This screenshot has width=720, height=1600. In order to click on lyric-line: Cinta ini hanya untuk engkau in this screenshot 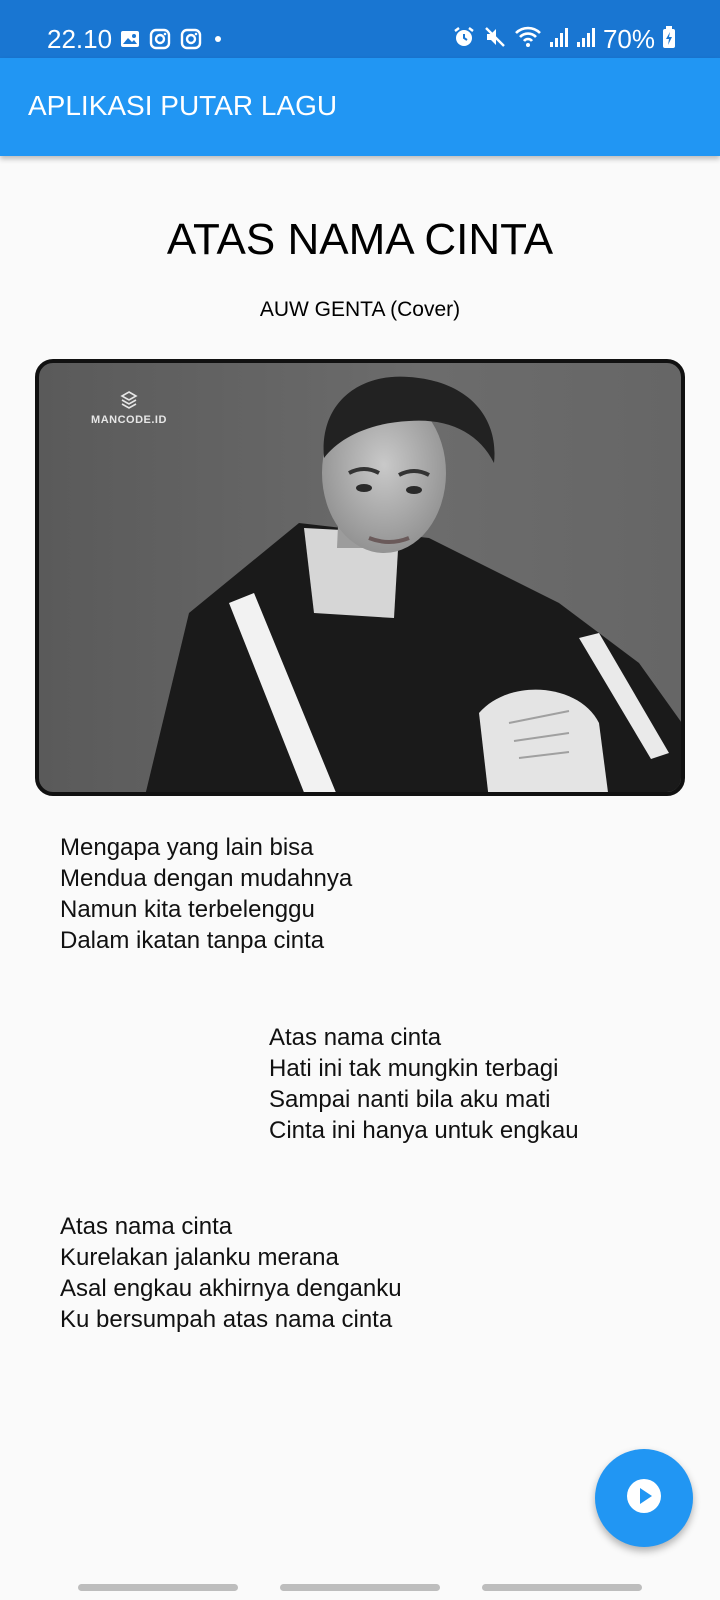, I will do `click(424, 1130)`.